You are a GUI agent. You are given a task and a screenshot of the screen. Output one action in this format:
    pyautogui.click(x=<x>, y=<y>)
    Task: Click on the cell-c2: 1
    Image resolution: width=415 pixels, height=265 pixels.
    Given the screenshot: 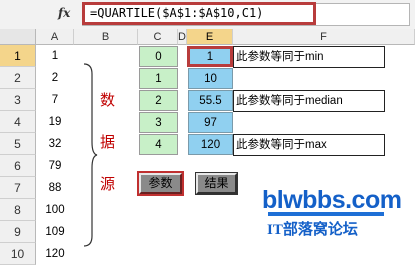 What is the action you would take?
    pyautogui.click(x=158, y=78)
    